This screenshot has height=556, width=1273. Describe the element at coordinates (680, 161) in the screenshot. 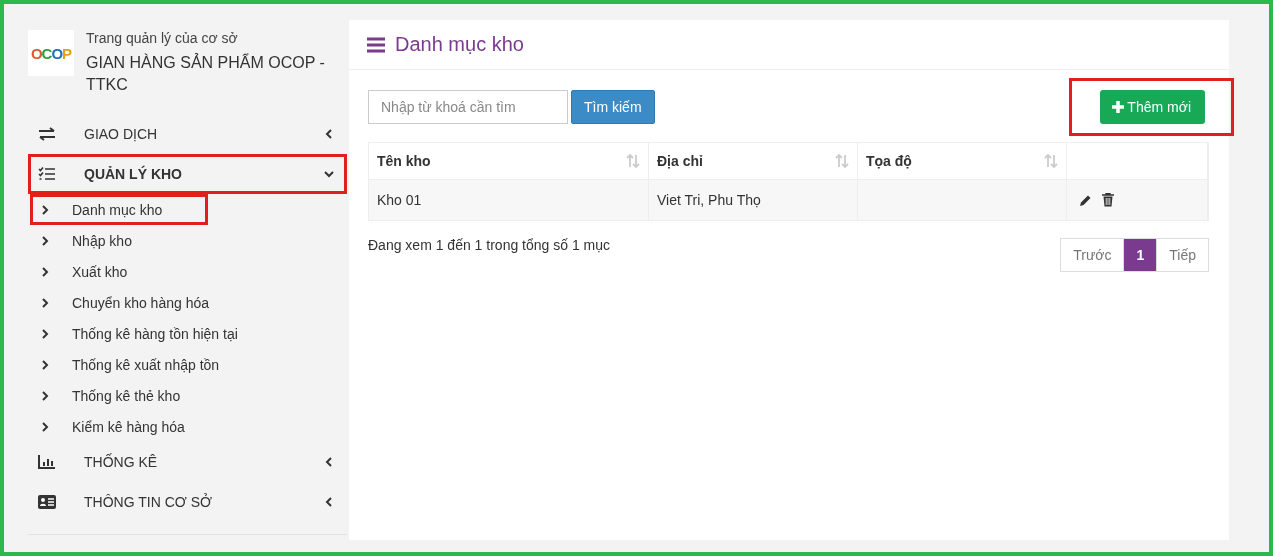

I see `column-header: Địa chỉ` at that location.